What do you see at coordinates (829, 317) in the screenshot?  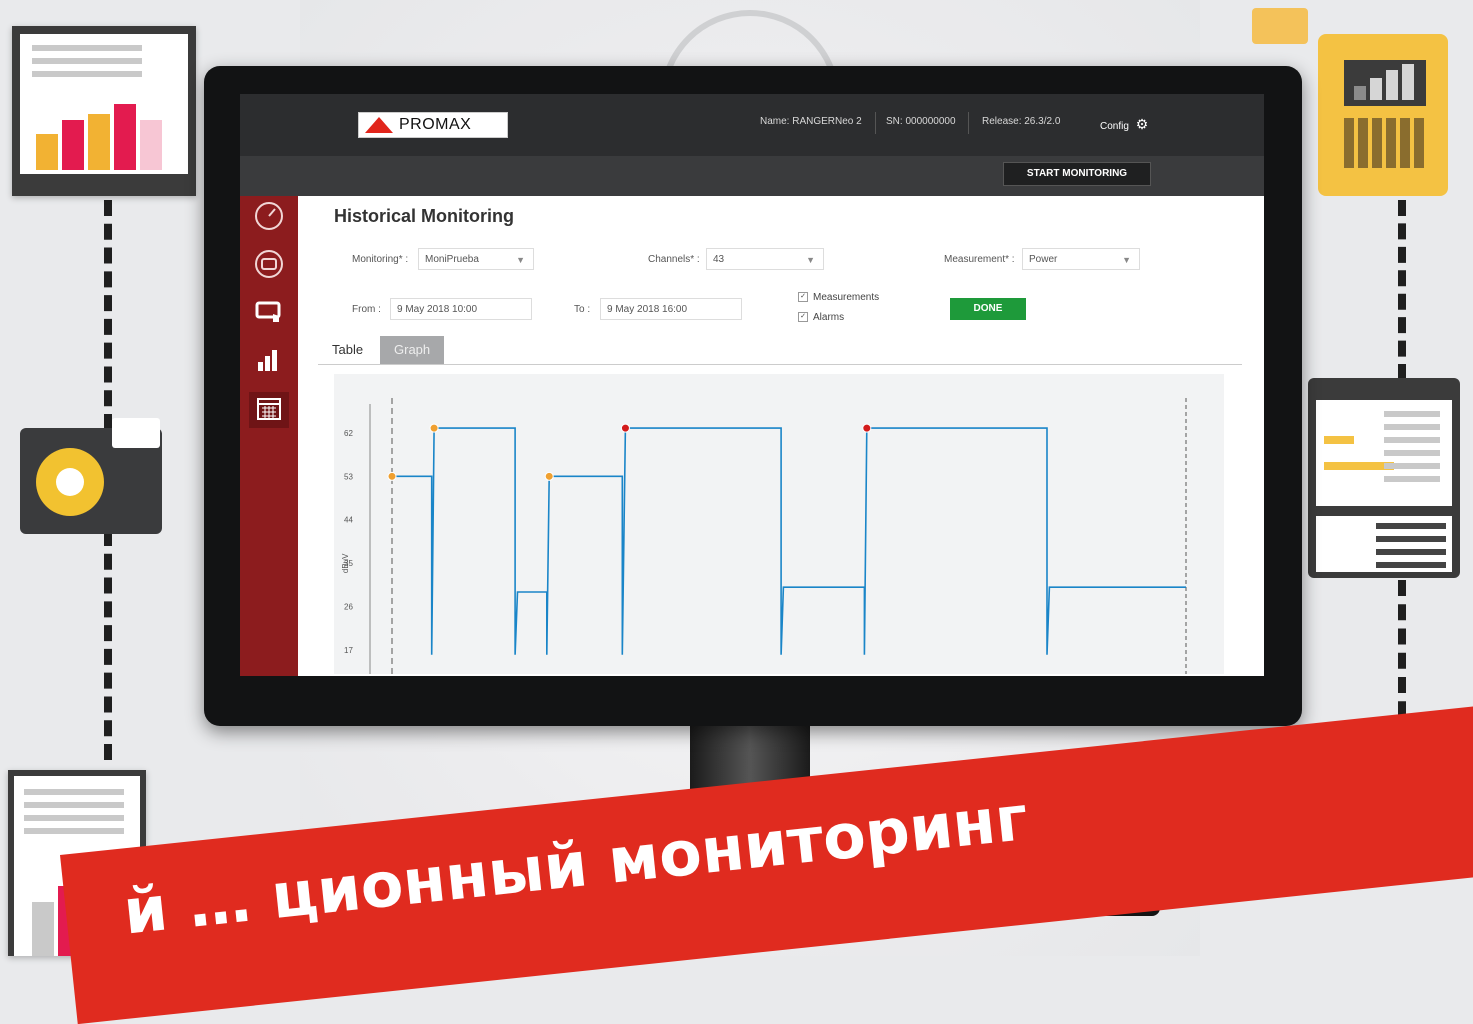 I see `alarms-check-label: Alarms` at bounding box center [829, 317].